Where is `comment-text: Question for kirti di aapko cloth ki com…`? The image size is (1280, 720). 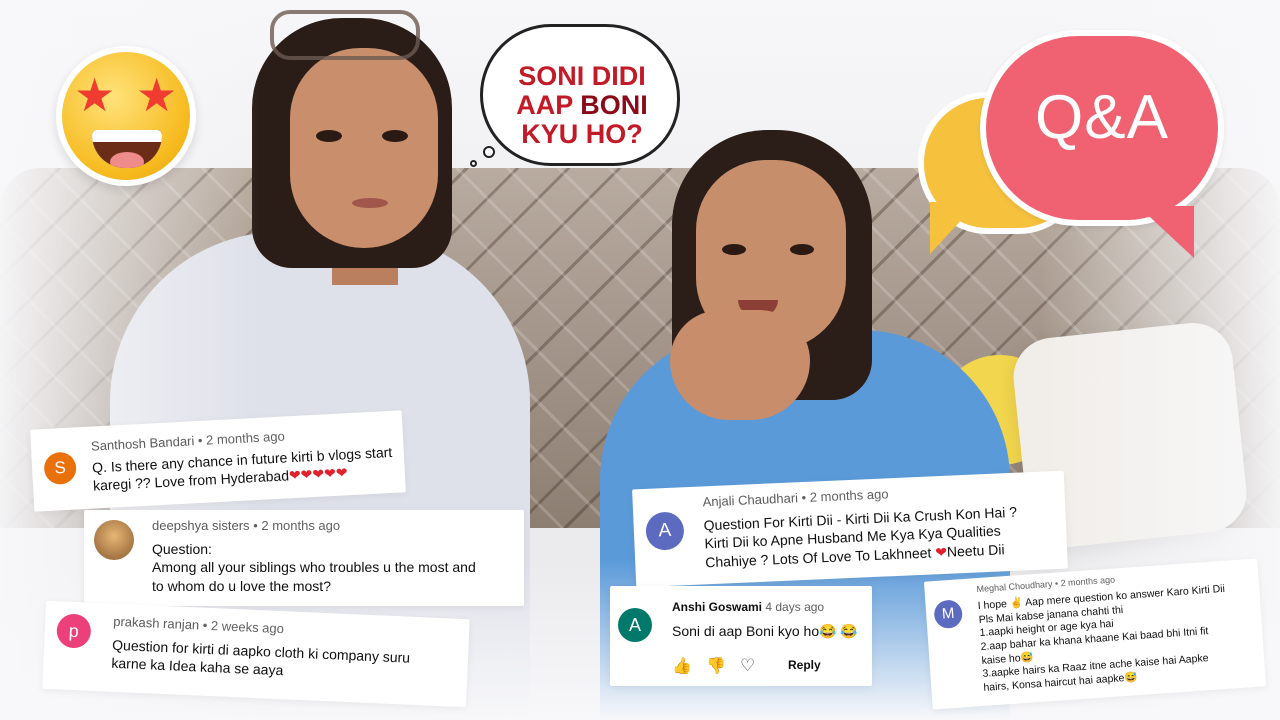 comment-text: Question for kirti di aapko cloth ki com… is located at coordinates (286, 662).